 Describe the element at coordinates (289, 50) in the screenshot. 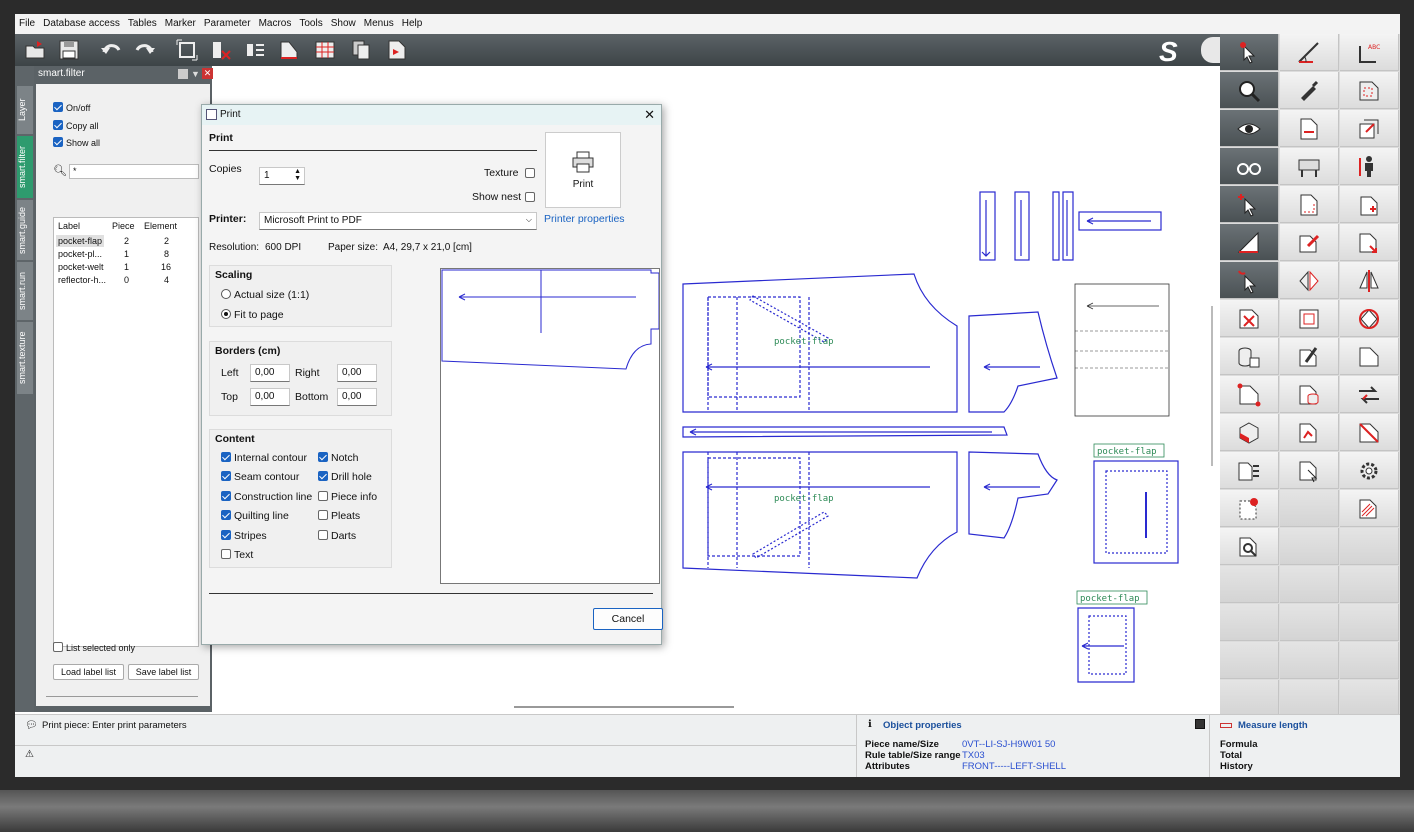

I see `piece-shape-icon` at that location.